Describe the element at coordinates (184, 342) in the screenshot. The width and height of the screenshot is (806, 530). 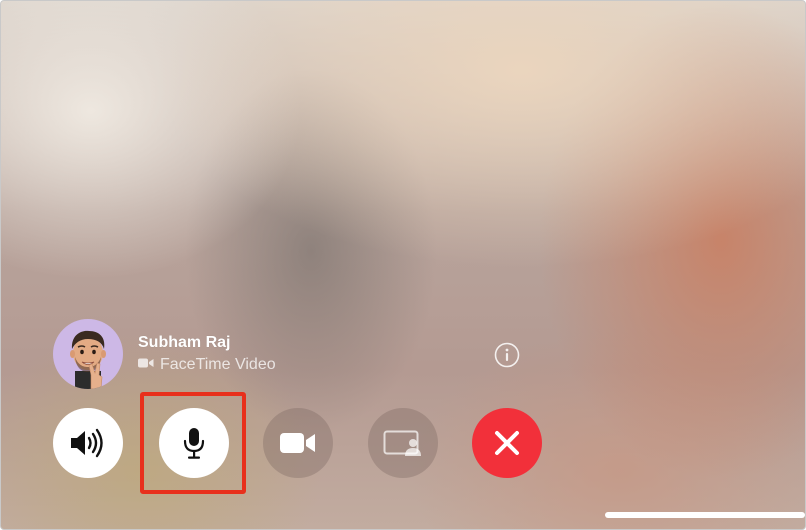
I see `caller-name: Subham Raj` at that location.